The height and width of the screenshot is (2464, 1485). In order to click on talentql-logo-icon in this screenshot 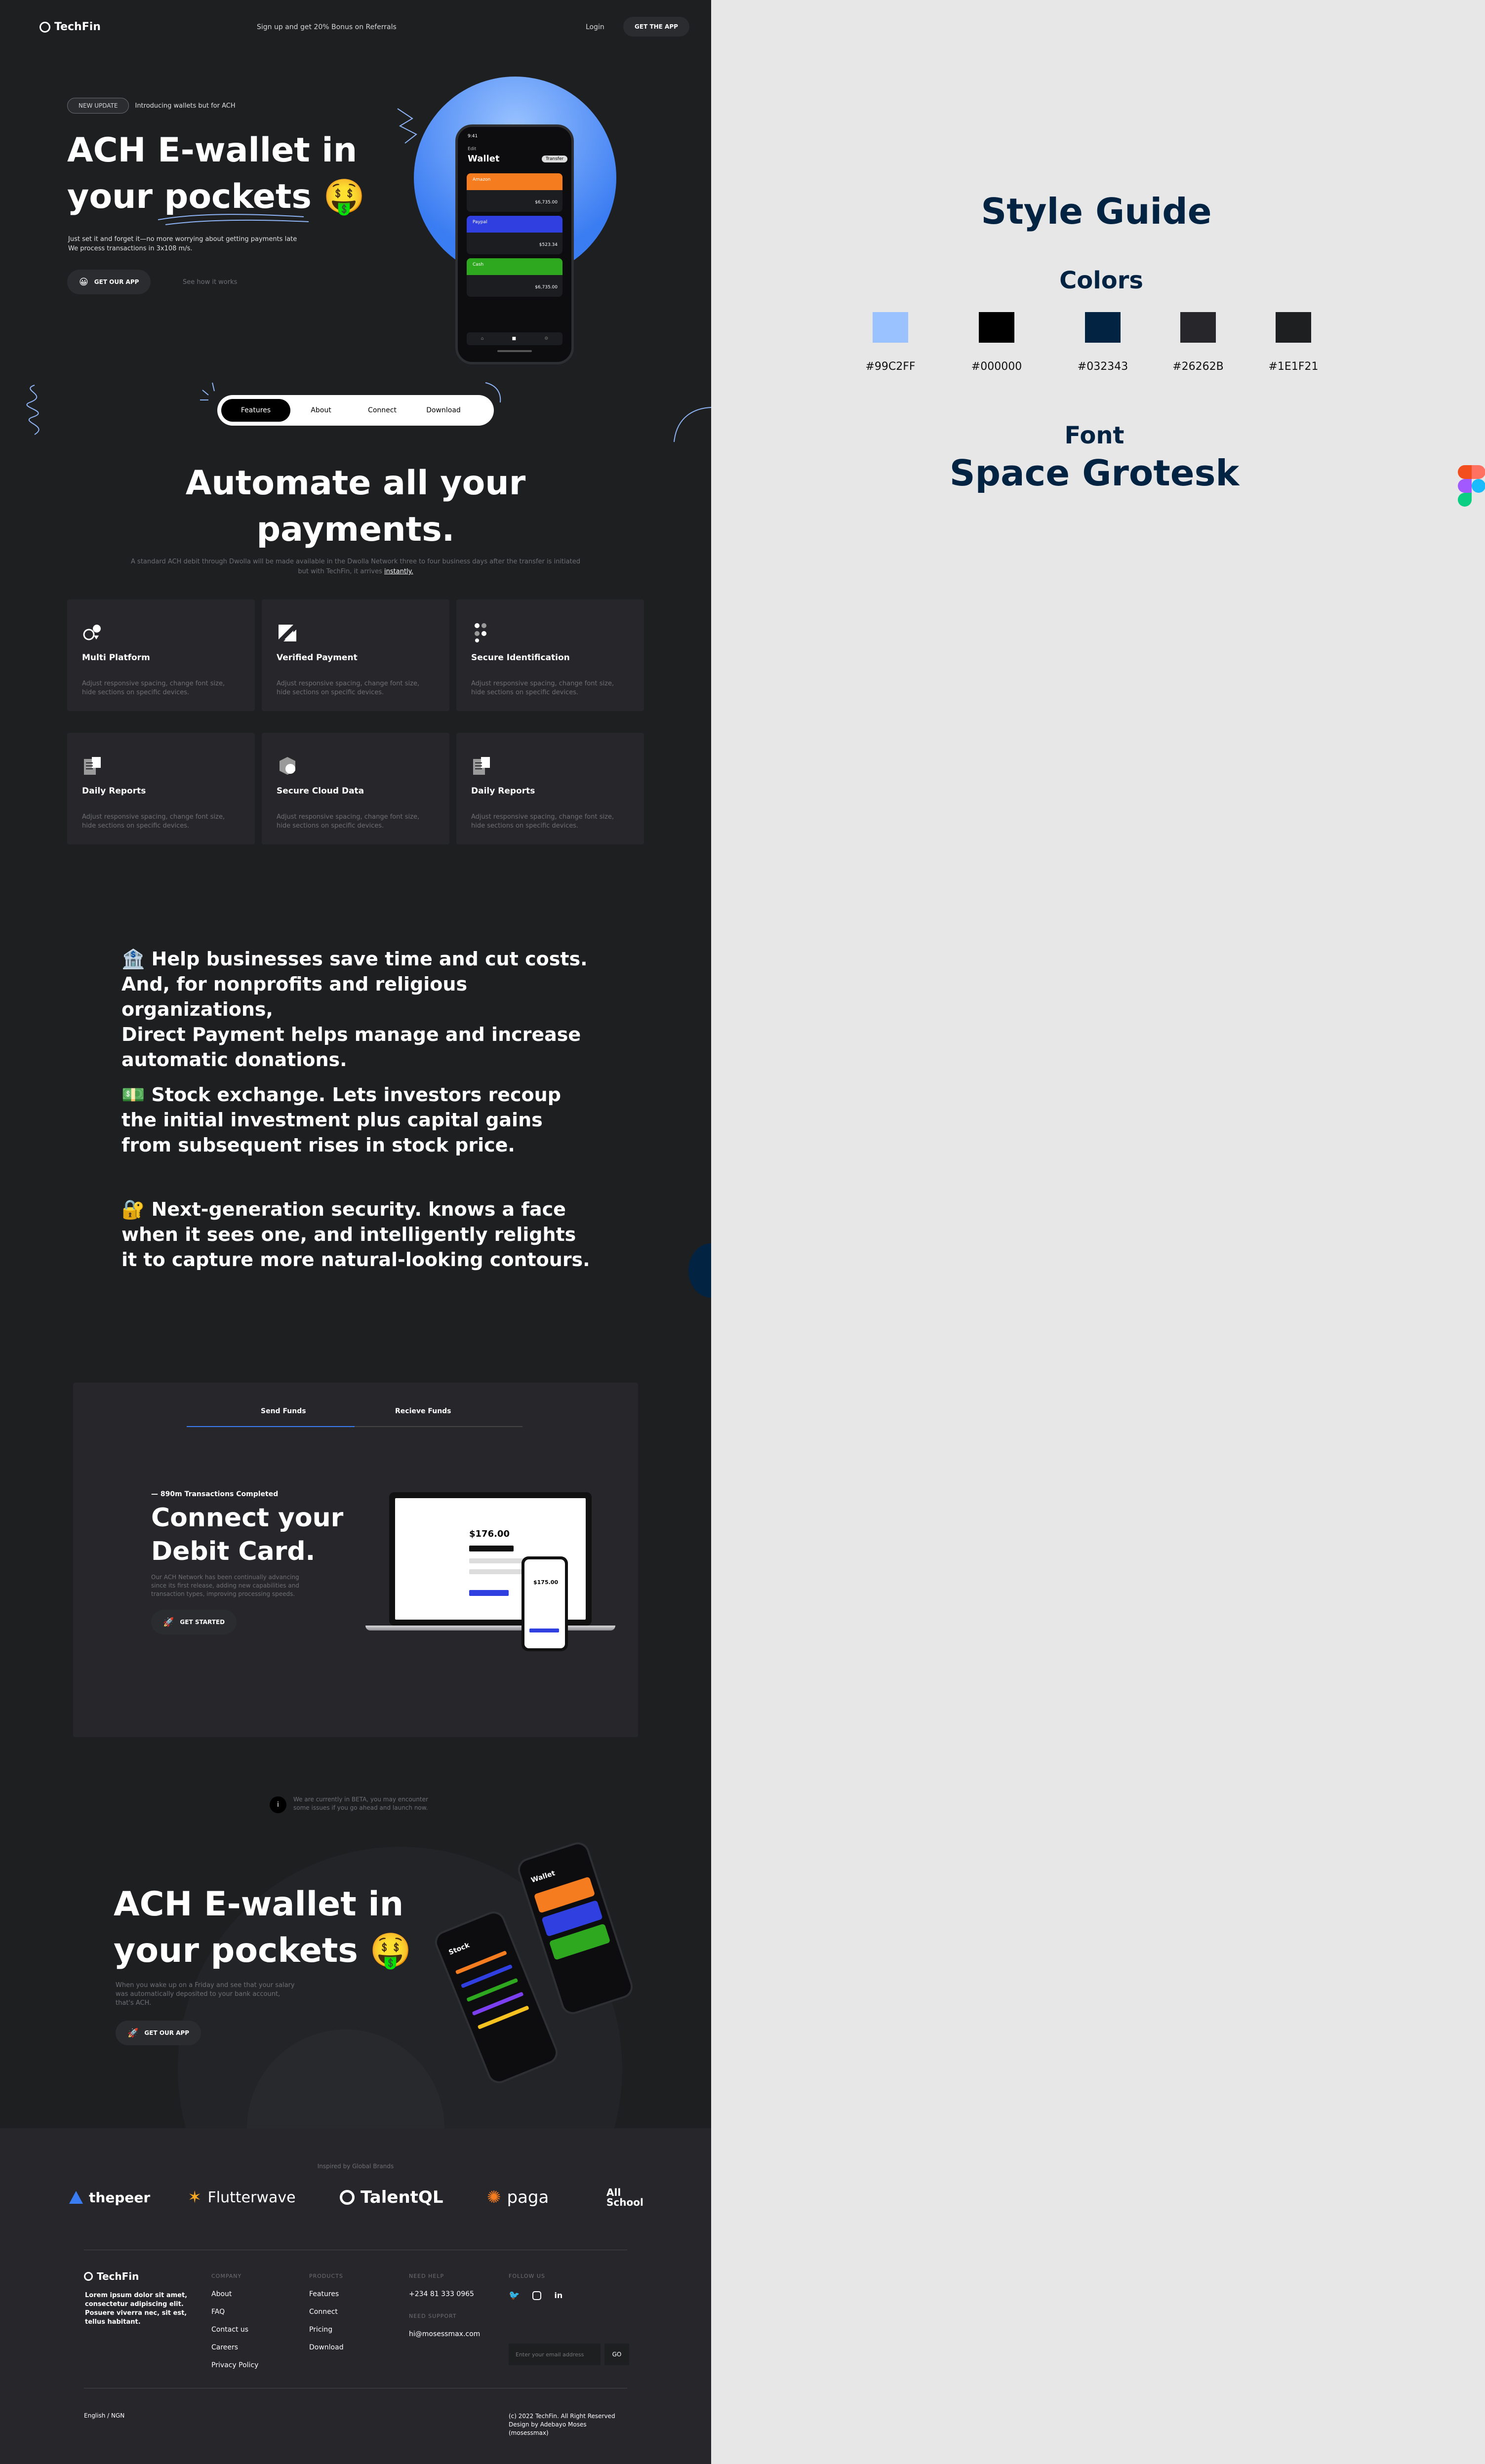, I will do `click(347, 2197)`.